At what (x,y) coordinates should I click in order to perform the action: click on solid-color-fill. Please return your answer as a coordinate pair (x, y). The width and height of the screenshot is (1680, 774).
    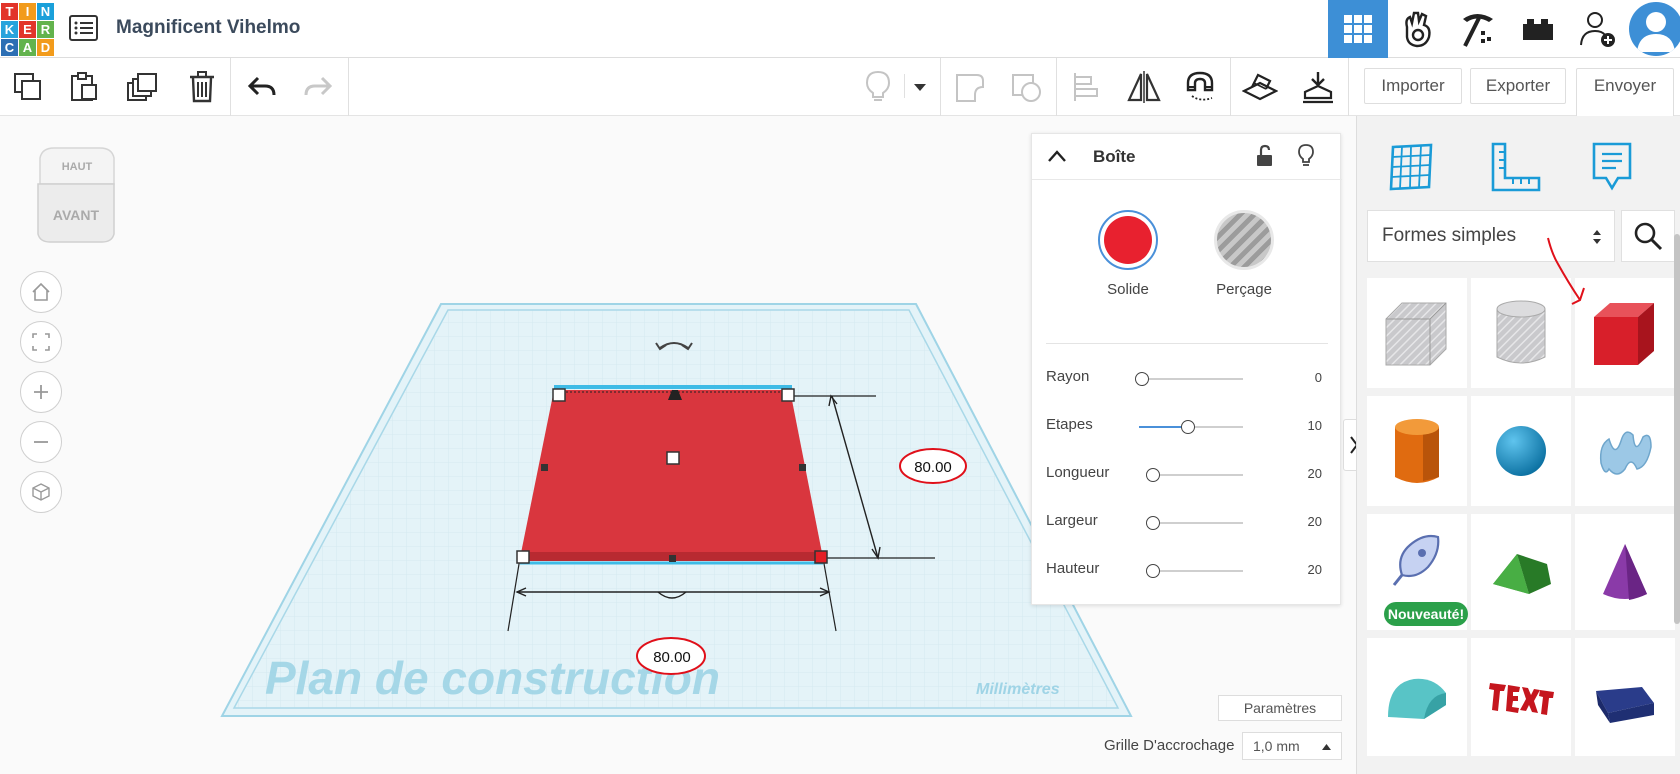
    Looking at the image, I should click on (1128, 240).